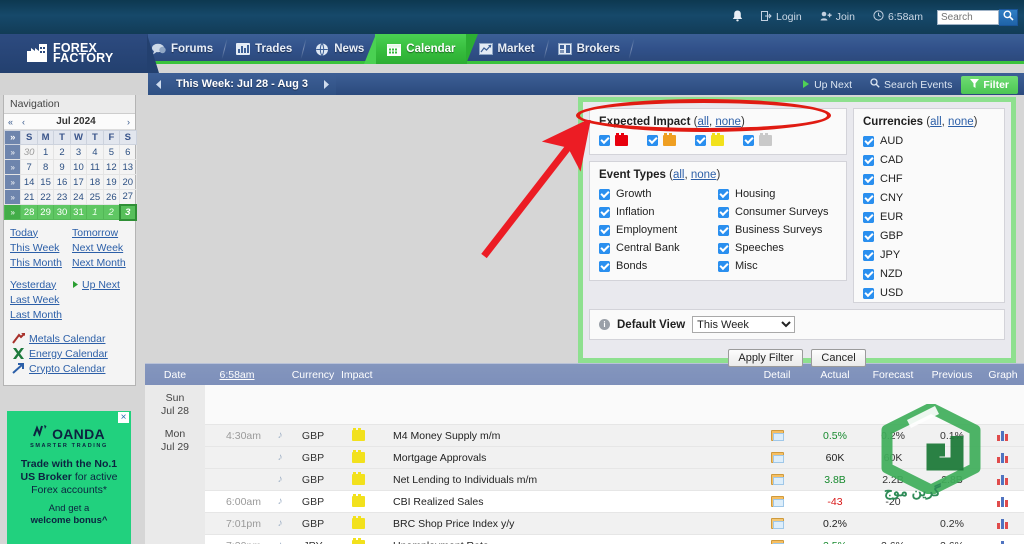  Describe the element at coordinates (719, 139) in the screenshot. I see `impact-option-low` at that location.